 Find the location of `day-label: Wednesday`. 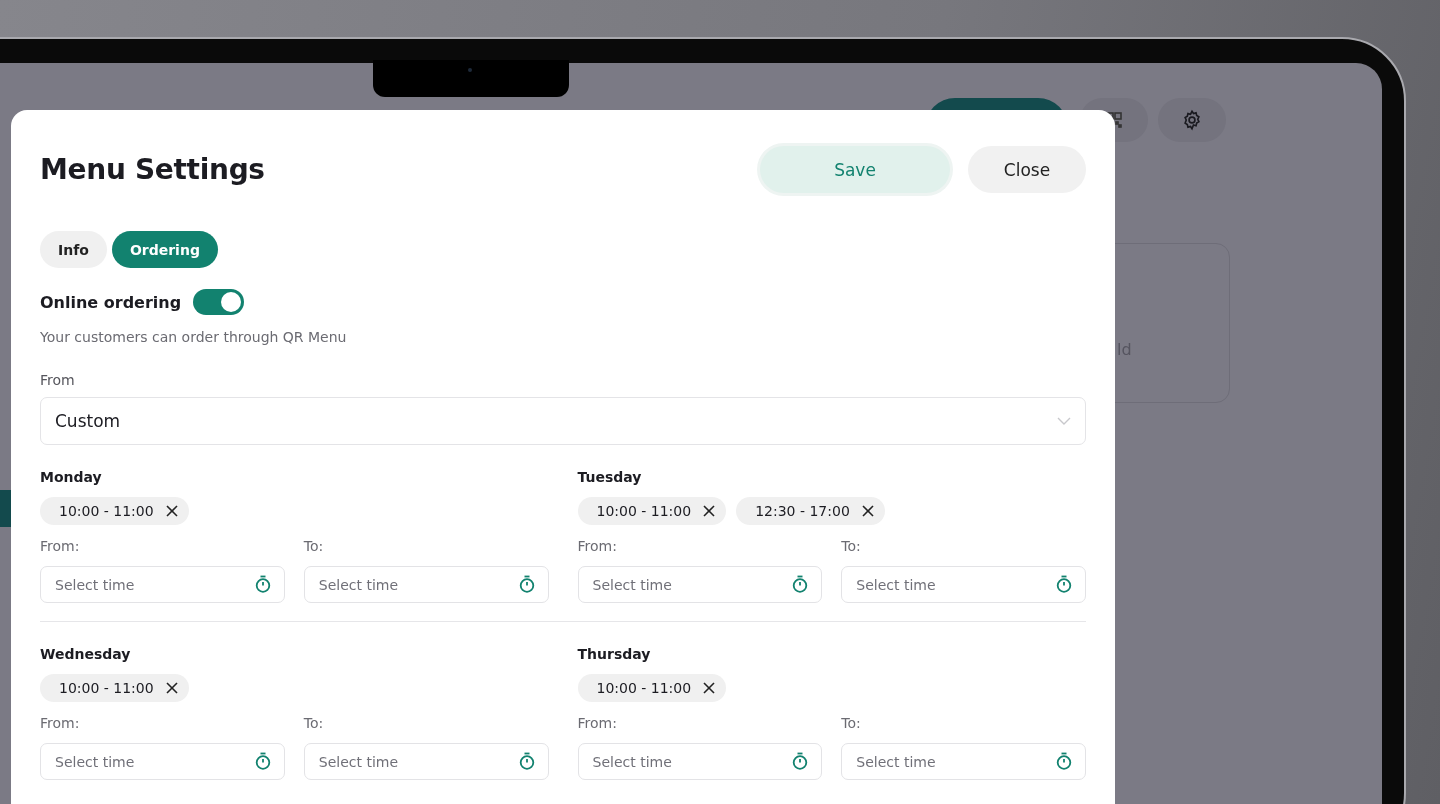

day-label: Wednesday is located at coordinates (86, 654).